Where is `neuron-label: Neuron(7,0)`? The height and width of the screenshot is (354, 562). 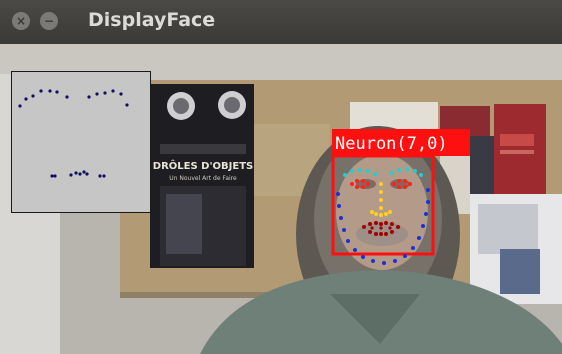
neuron-label: Neuron(7,0) is located at coordinates (391, 144).